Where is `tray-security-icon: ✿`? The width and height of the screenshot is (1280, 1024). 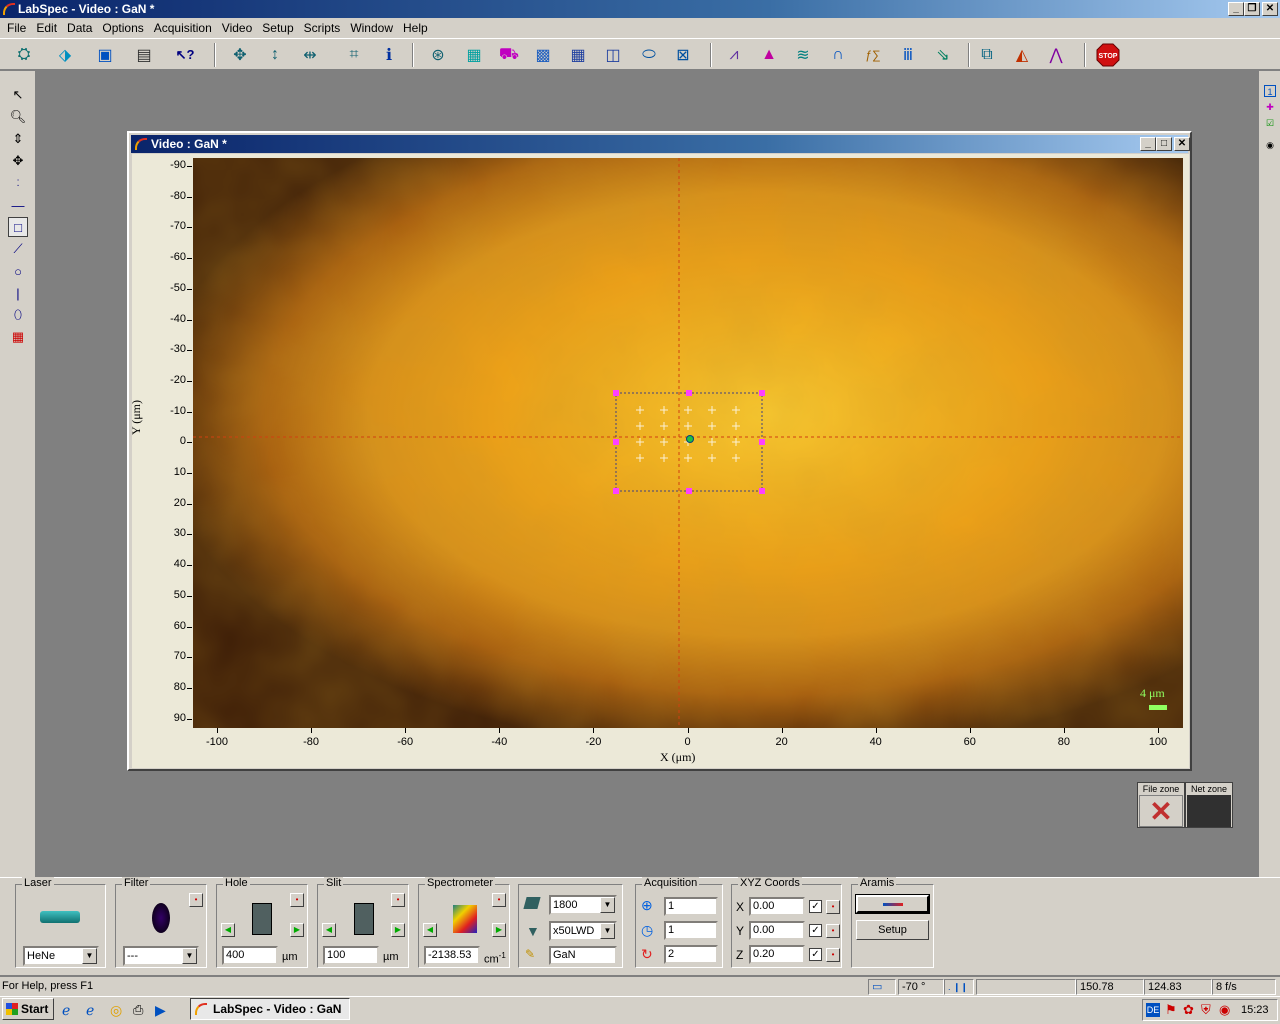 tray-security-icon: ✿ is located at coordinates (1188, 1010).